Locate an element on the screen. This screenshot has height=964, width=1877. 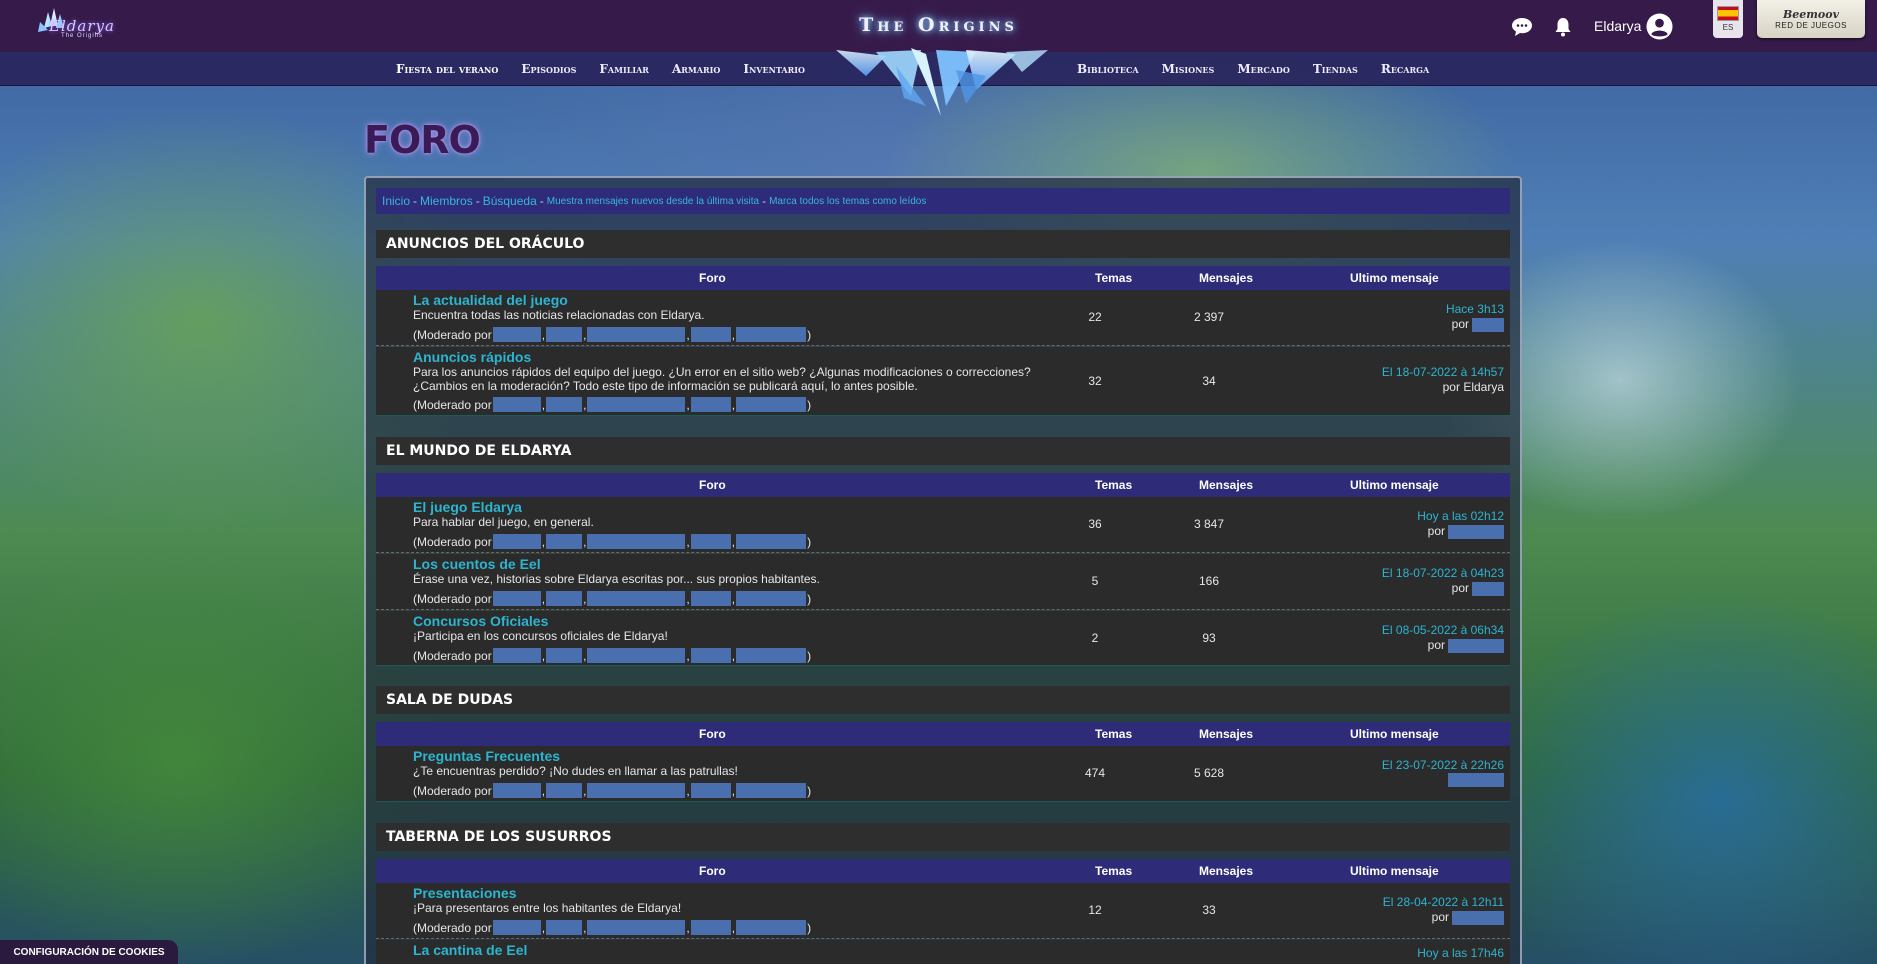
topics-count: 5 is located at coordinates (1095, 581).